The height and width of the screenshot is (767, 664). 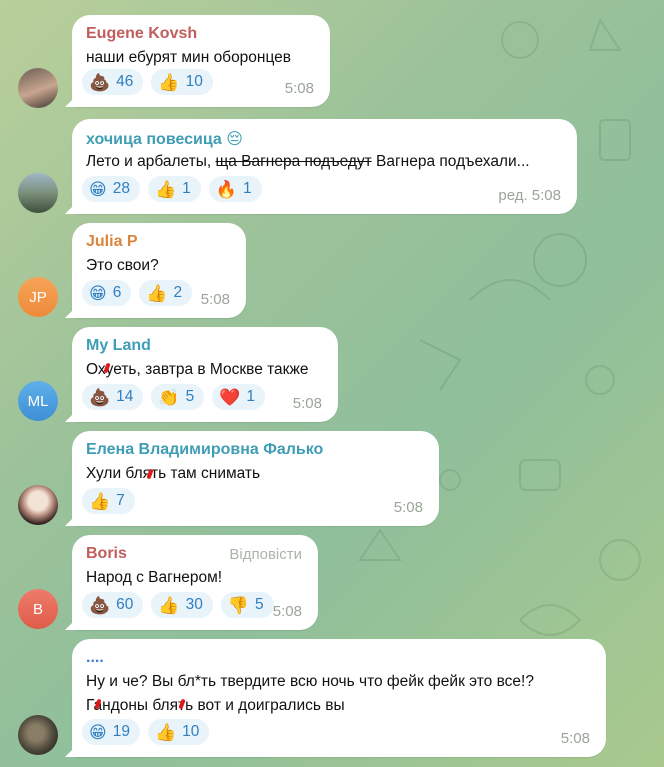 I want to click on reaction-grin: 😁 6, so click(x=107, y=293).